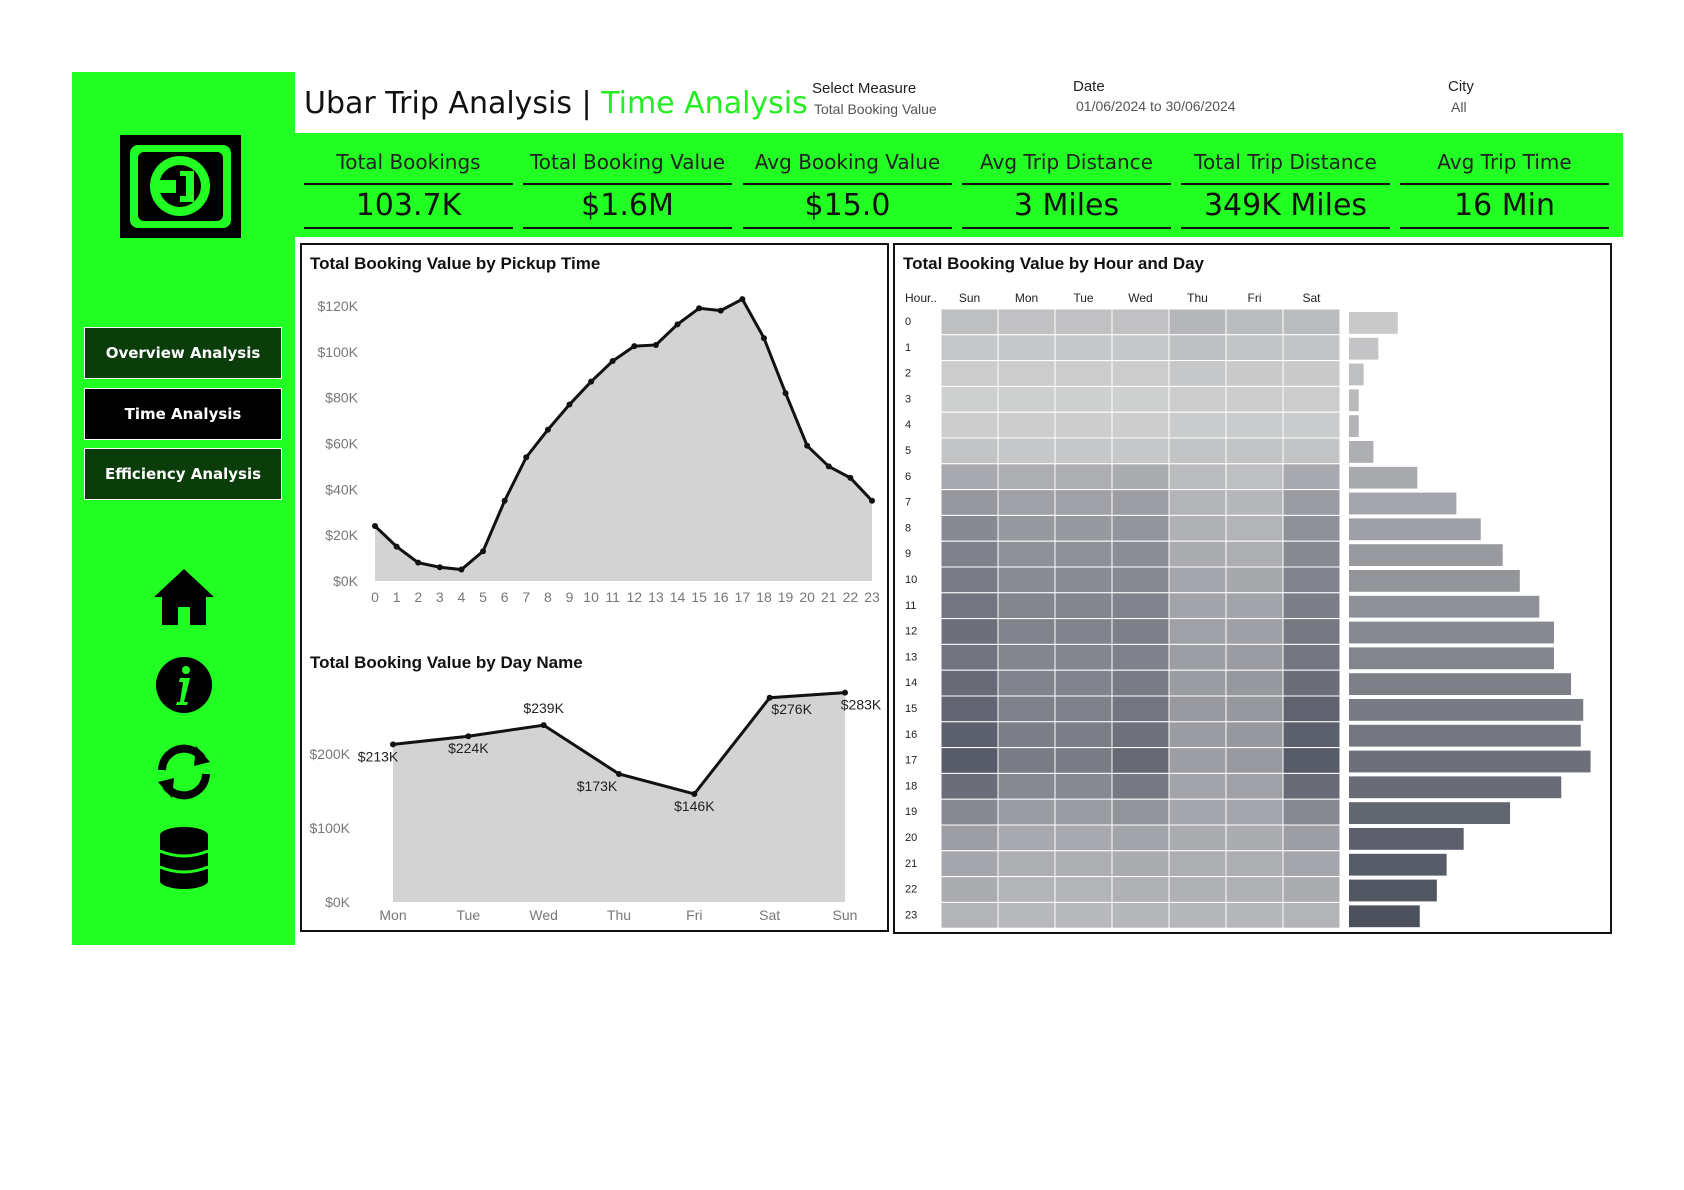  I want to click on kpi-total-trip-distance: Total Trip Distance 349K Miles, so click(1285, 188).